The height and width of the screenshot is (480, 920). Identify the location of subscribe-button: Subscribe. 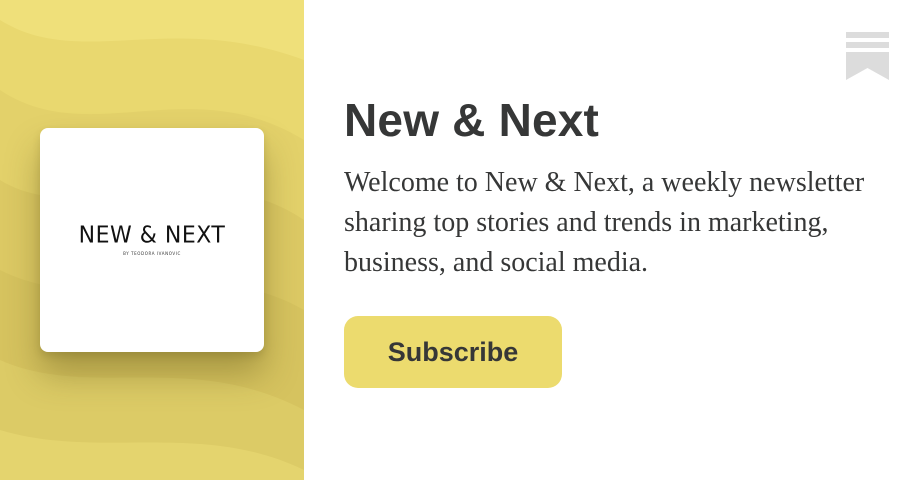
(453, 352).